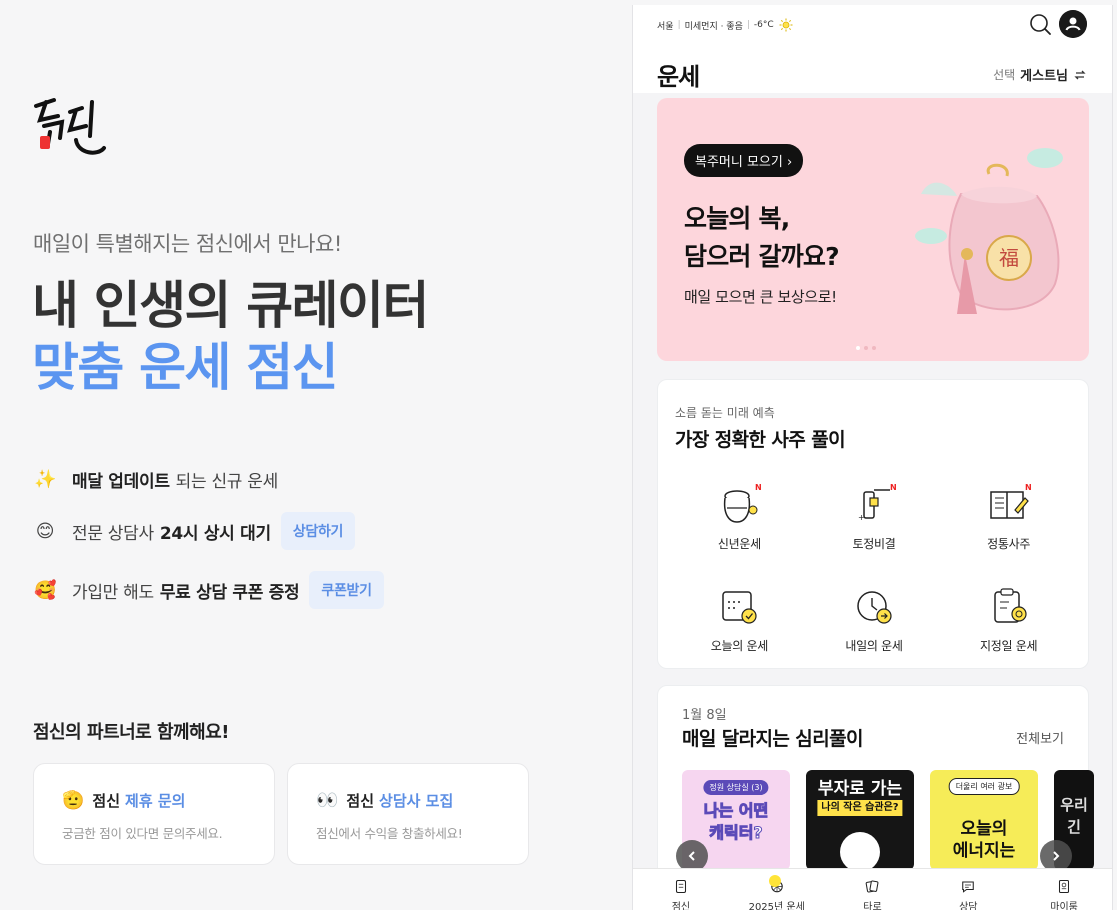 The image size is (1117, 910). I want to click on menu-new-year-fortune: N 신년운세, so click(739, 516).